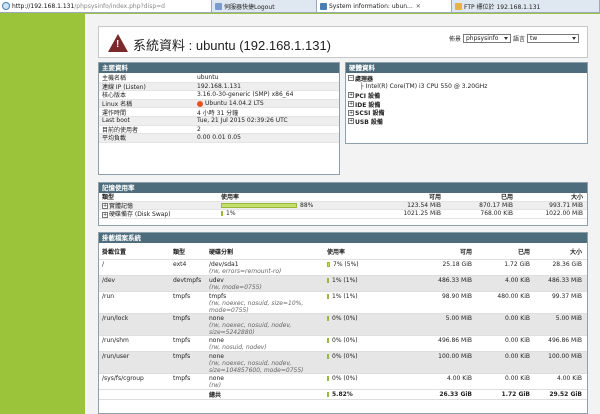 The width and height of the screenshot is (600, 414). Describe the element at coordinates (267, 267) in the screenshot. I see `fs-partition: /dev/sda1 (rw, errors=remount-ro)` at that location.